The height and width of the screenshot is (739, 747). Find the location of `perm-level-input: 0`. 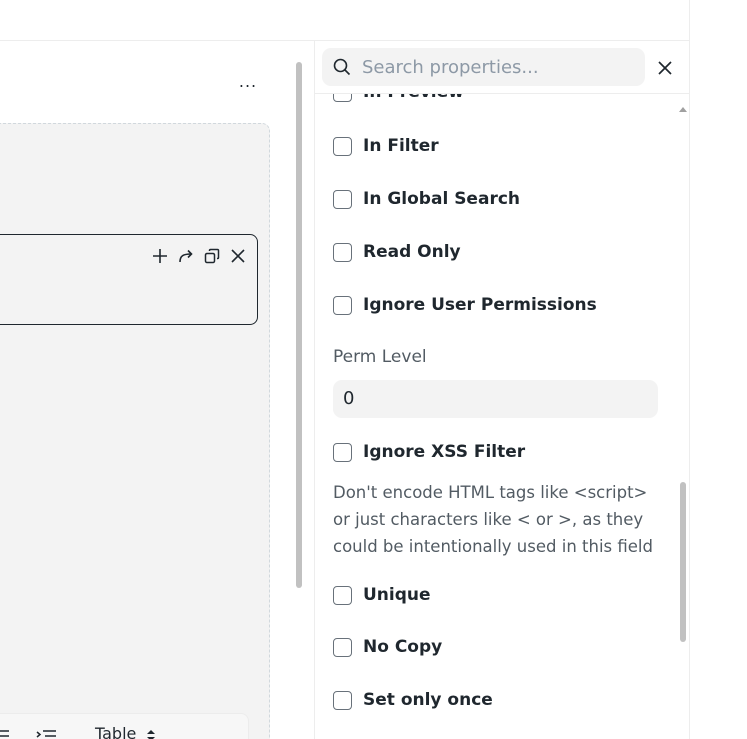

perm-level-input: 0 is located at coordinates (495, 399).